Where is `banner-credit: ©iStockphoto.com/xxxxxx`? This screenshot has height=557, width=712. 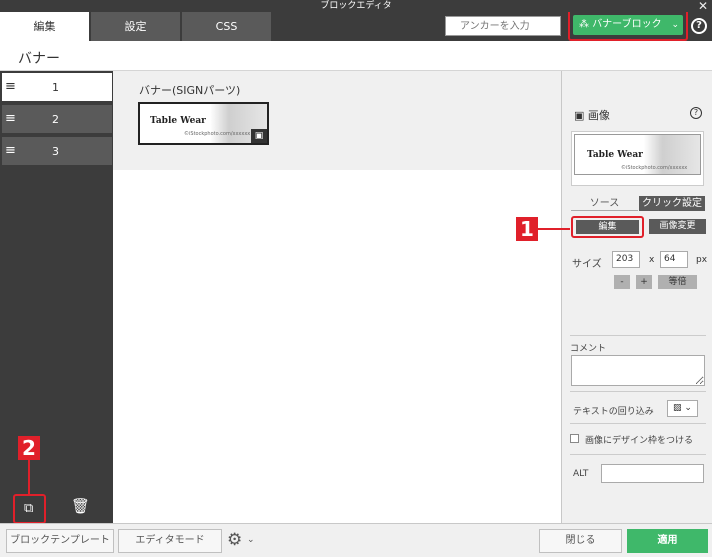 banner-credit: ©iStockphoto.com/xxxxxx is located at coordinates (217, 134).